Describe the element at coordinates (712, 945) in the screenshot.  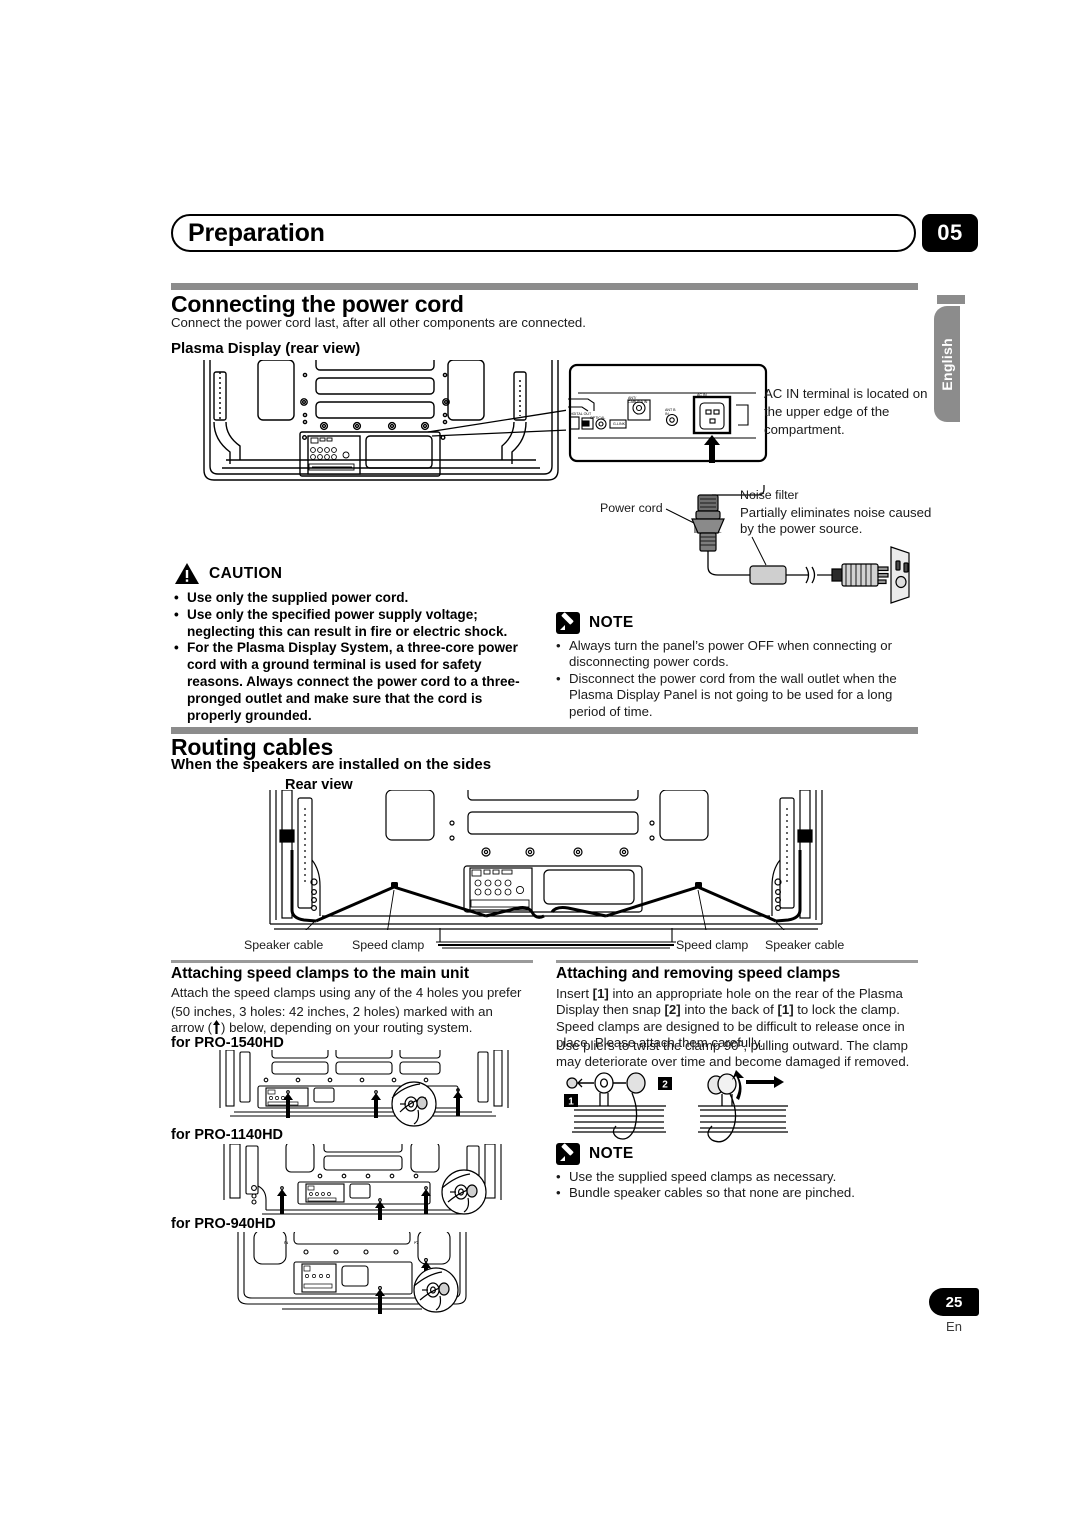
I see `label-speed-clamp-right: Speed clamp` at that location.